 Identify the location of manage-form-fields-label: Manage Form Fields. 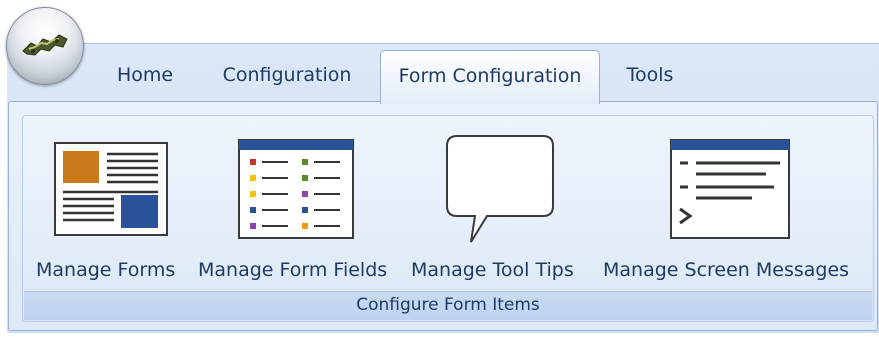
(293, 270).